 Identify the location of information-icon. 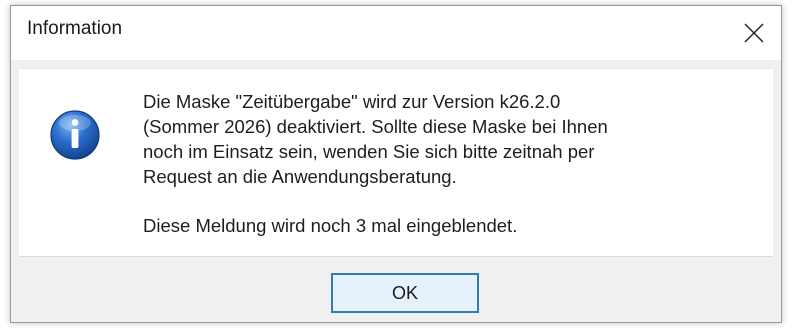
(75, 135).